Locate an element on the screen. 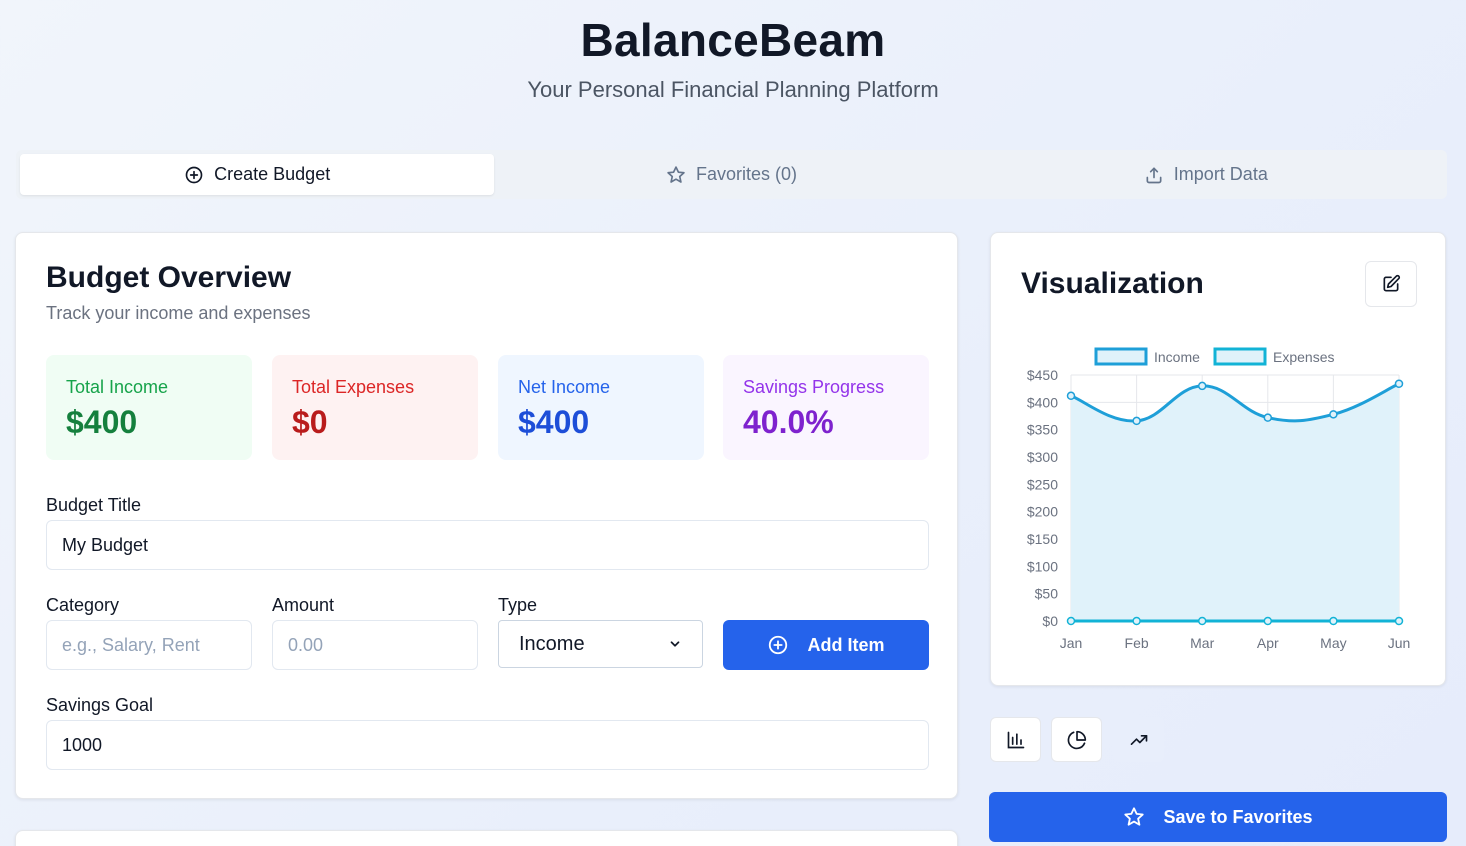  pie-chart-button is located at coordinates (1076, 739).